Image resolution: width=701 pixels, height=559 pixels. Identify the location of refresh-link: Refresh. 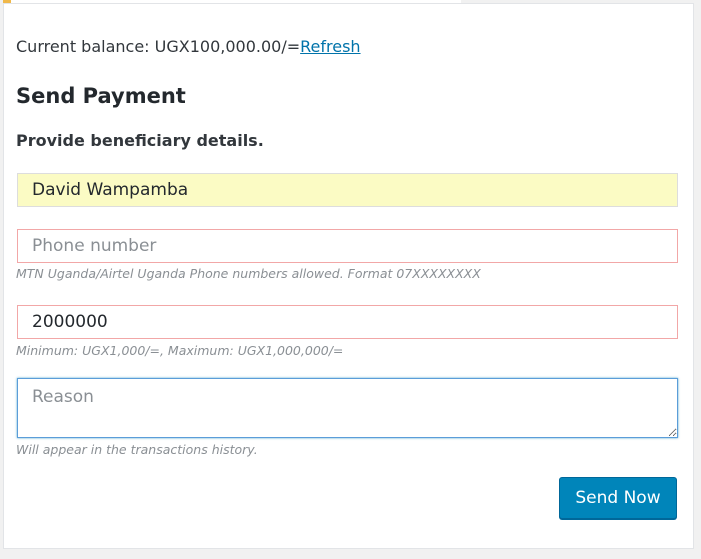
(330, 46).